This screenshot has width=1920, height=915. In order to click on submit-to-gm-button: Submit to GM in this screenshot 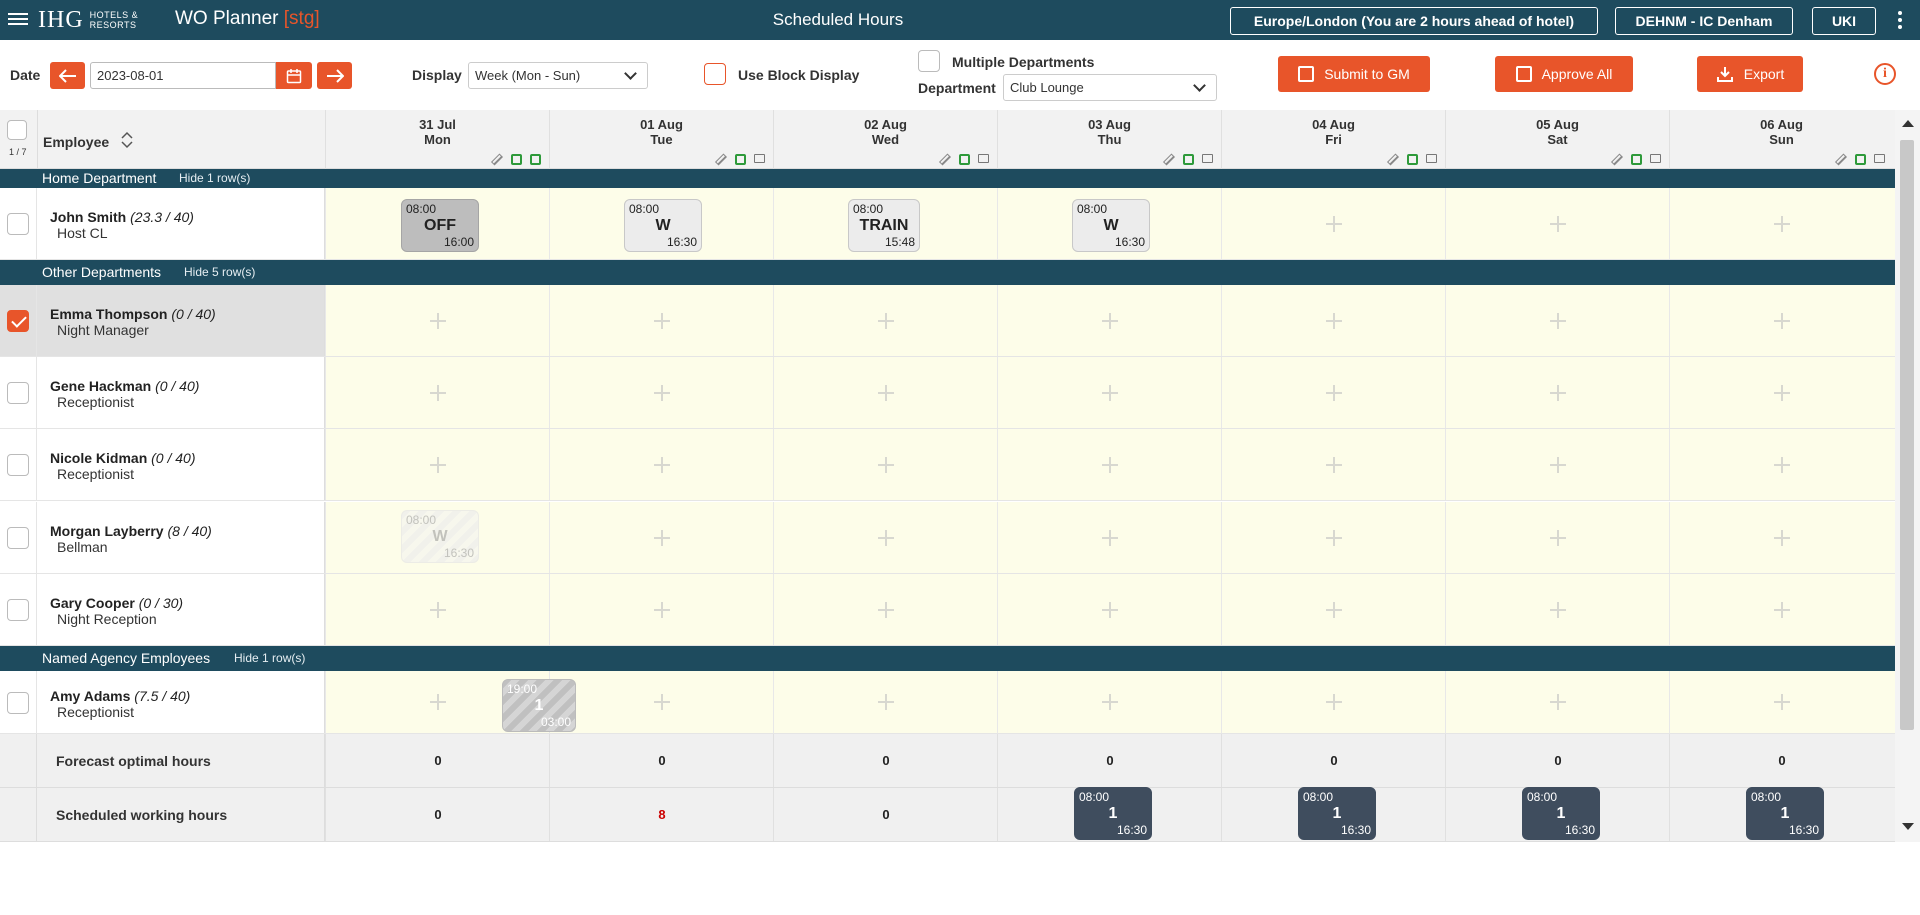, I will do `click(1354, 74)`.